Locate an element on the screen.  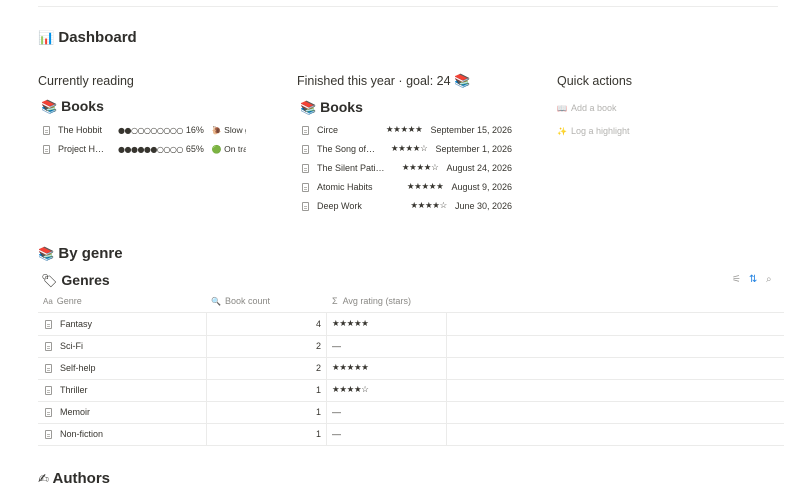
page-title: 📊 Dashboard is located at coordinates (87, 37).